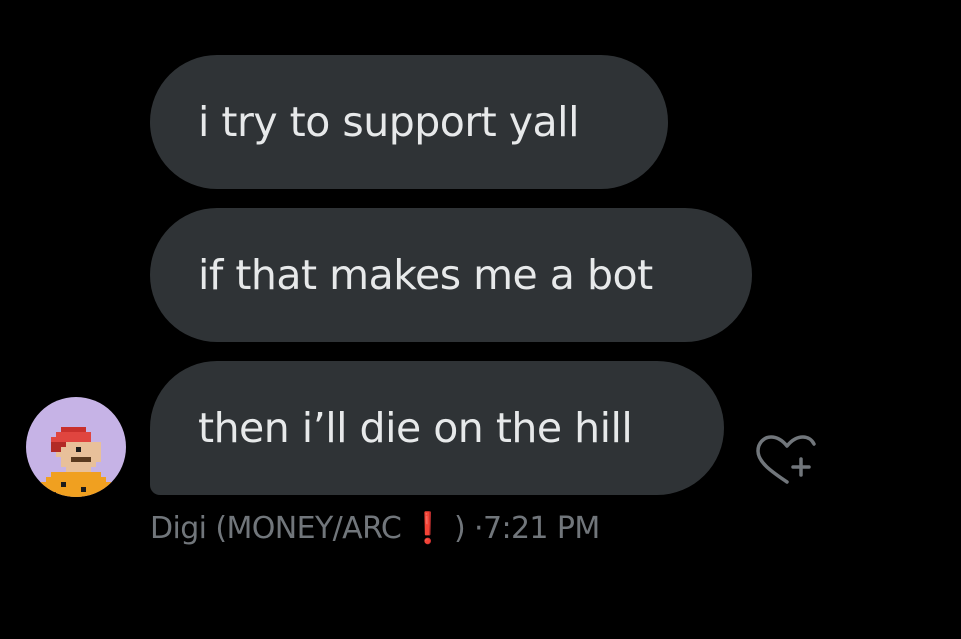 This screenshot has height=639, width=961. Describe the element at coordinates (76, 462) in the screenshot. I see `pixel-character-avatar-icon` at that location.